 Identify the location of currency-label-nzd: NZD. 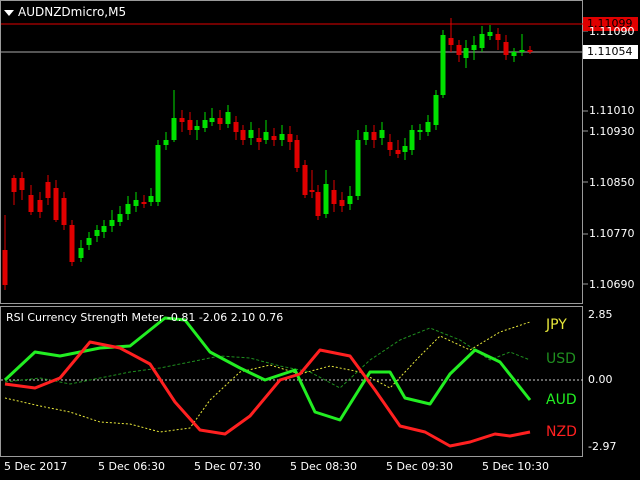
(561, 432).